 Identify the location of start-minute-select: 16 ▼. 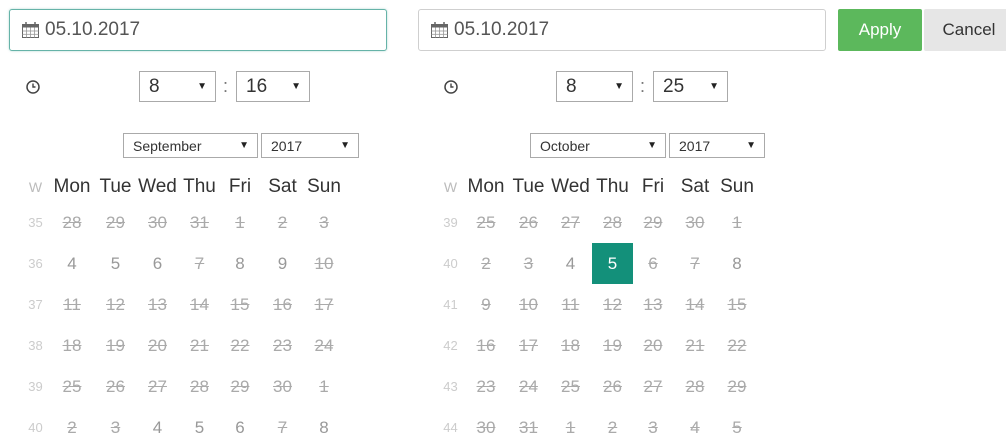
(273, 86).